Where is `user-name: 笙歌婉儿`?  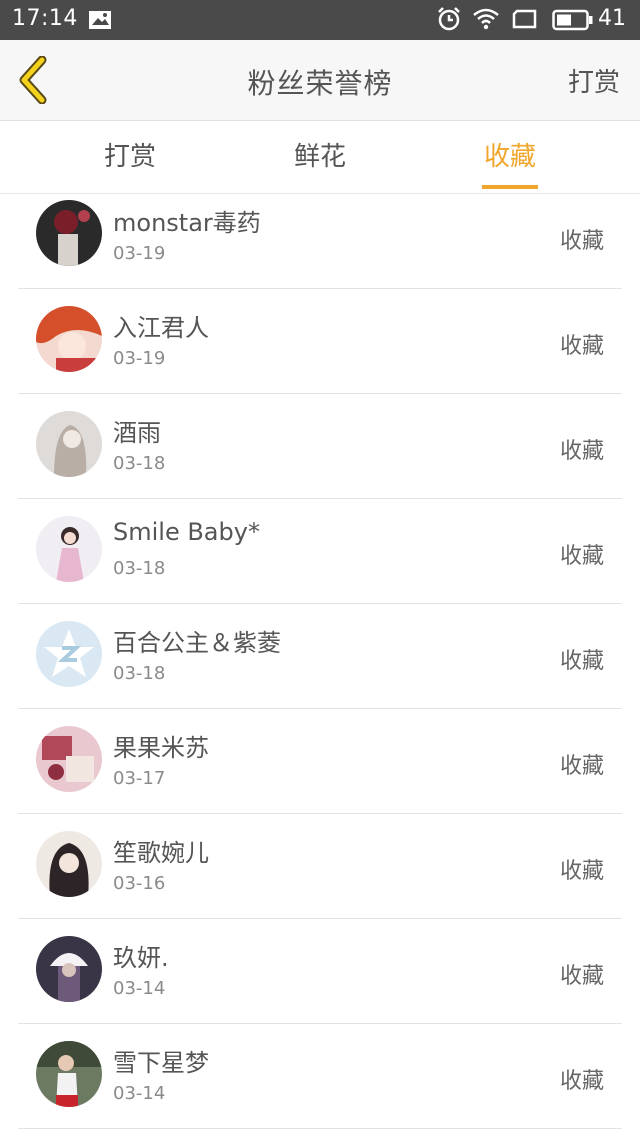
user-name: 笙歌婉儿 is located at coordinates (161, 853).